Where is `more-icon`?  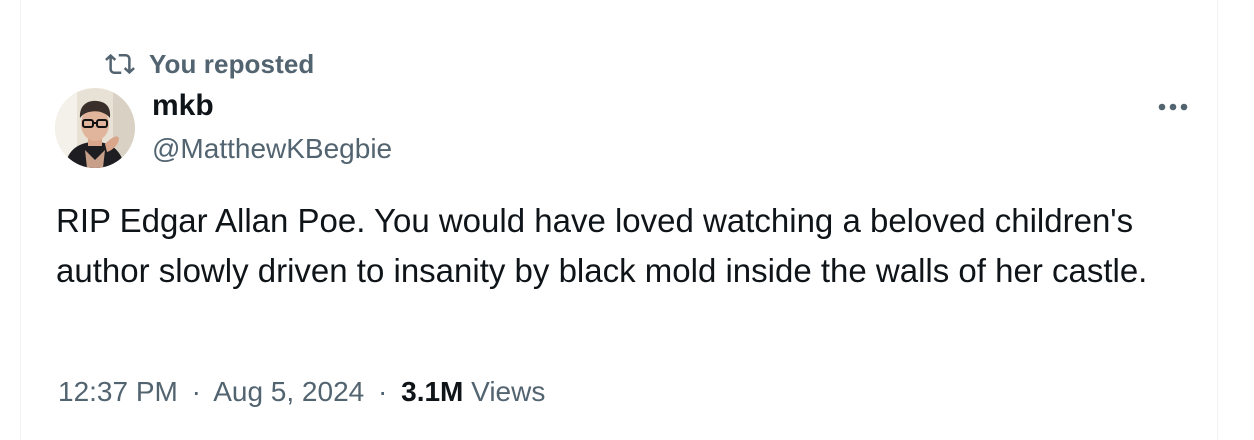
more-icon is located at coordinates (1173, 108).